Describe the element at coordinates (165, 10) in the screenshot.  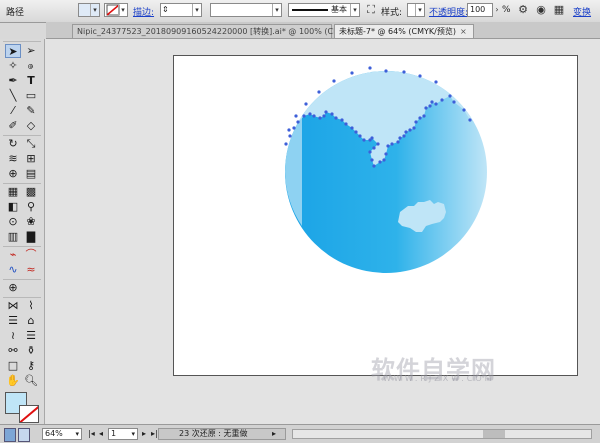
I see `stepper-icon: ⇕` at that location.